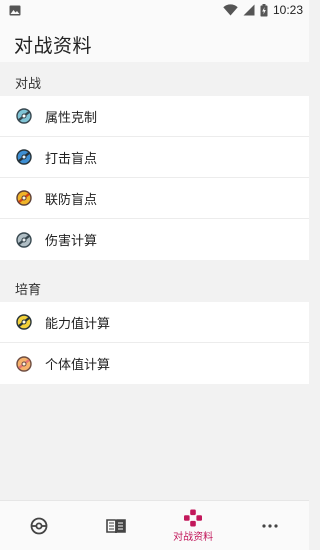  I want to click on breeding-menu-list: 能力值计算 个体值计算, so click(154, 343).